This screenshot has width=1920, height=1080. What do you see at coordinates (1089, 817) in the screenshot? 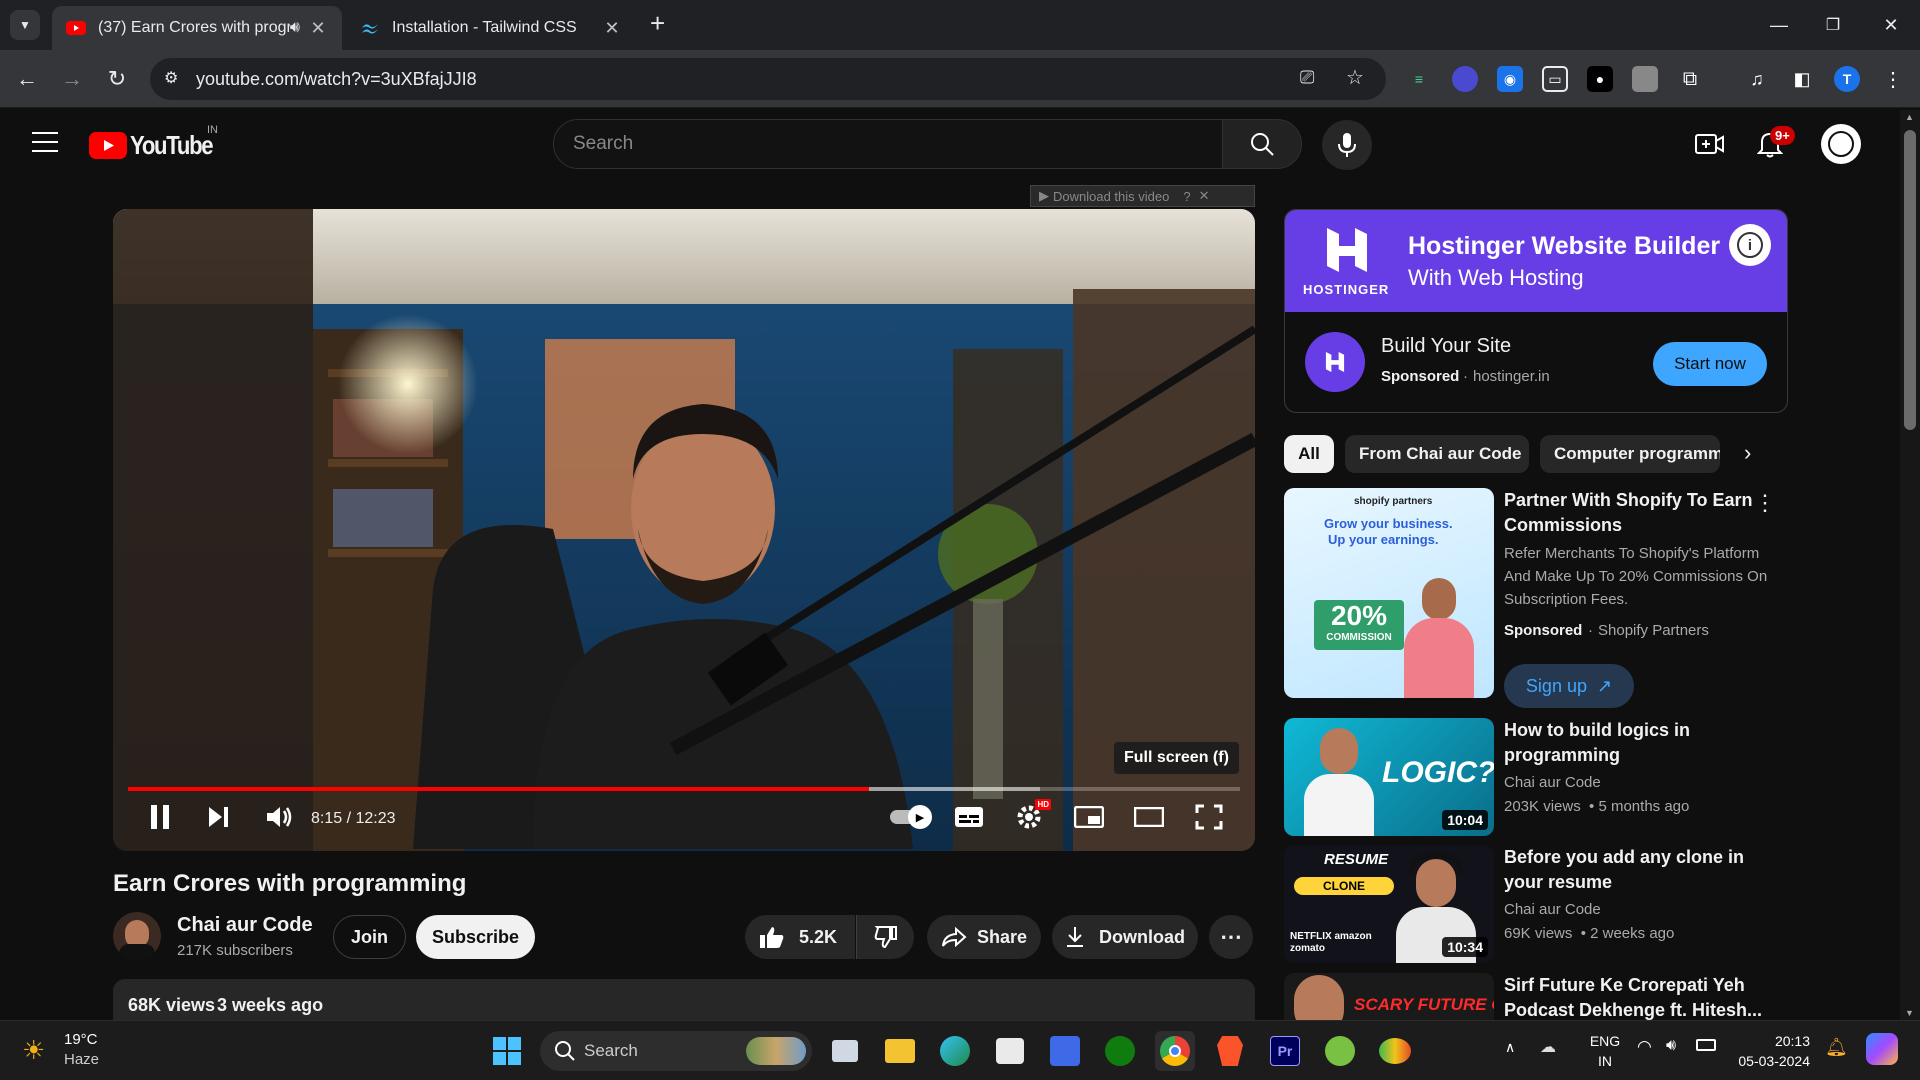
I see `miniplayer-button` at bounding box center [1089, 817].